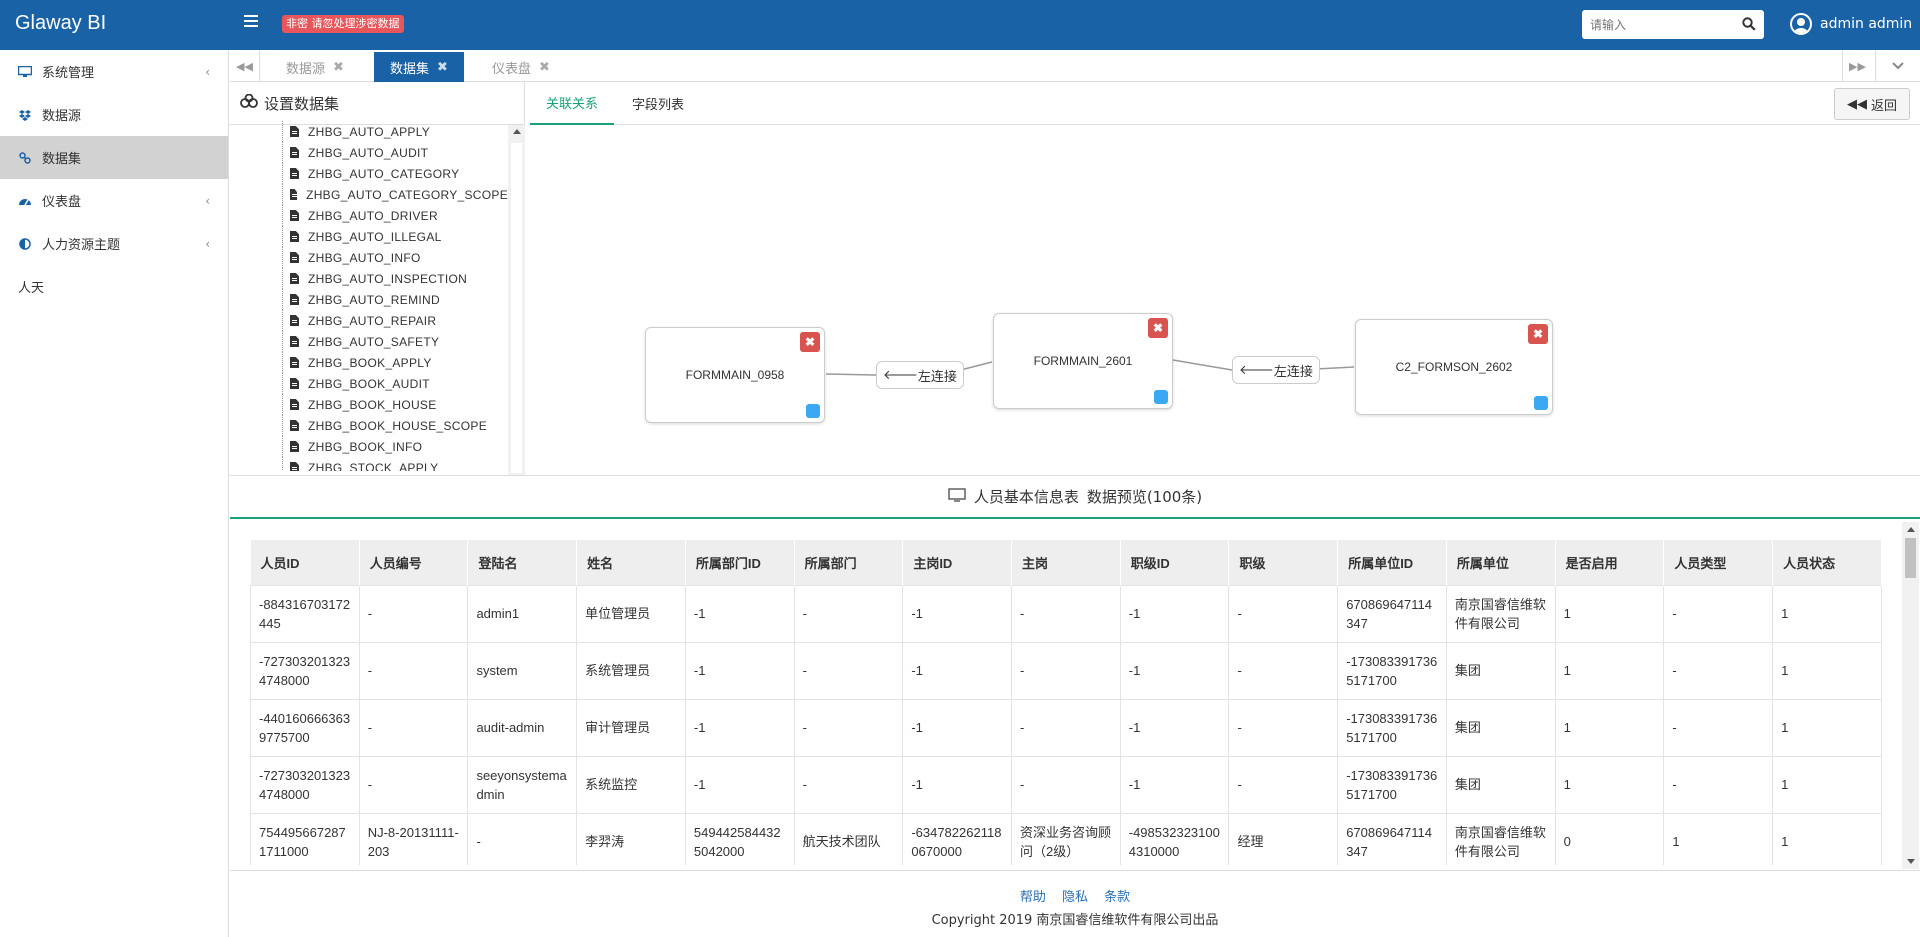 This screenshot has width=1920, height=937. What do you see at coordinates (114, 71) in the screenshot?
I see `sidebar-item-system-management: 系统管理 ‹` at bounding box center [114, 71].